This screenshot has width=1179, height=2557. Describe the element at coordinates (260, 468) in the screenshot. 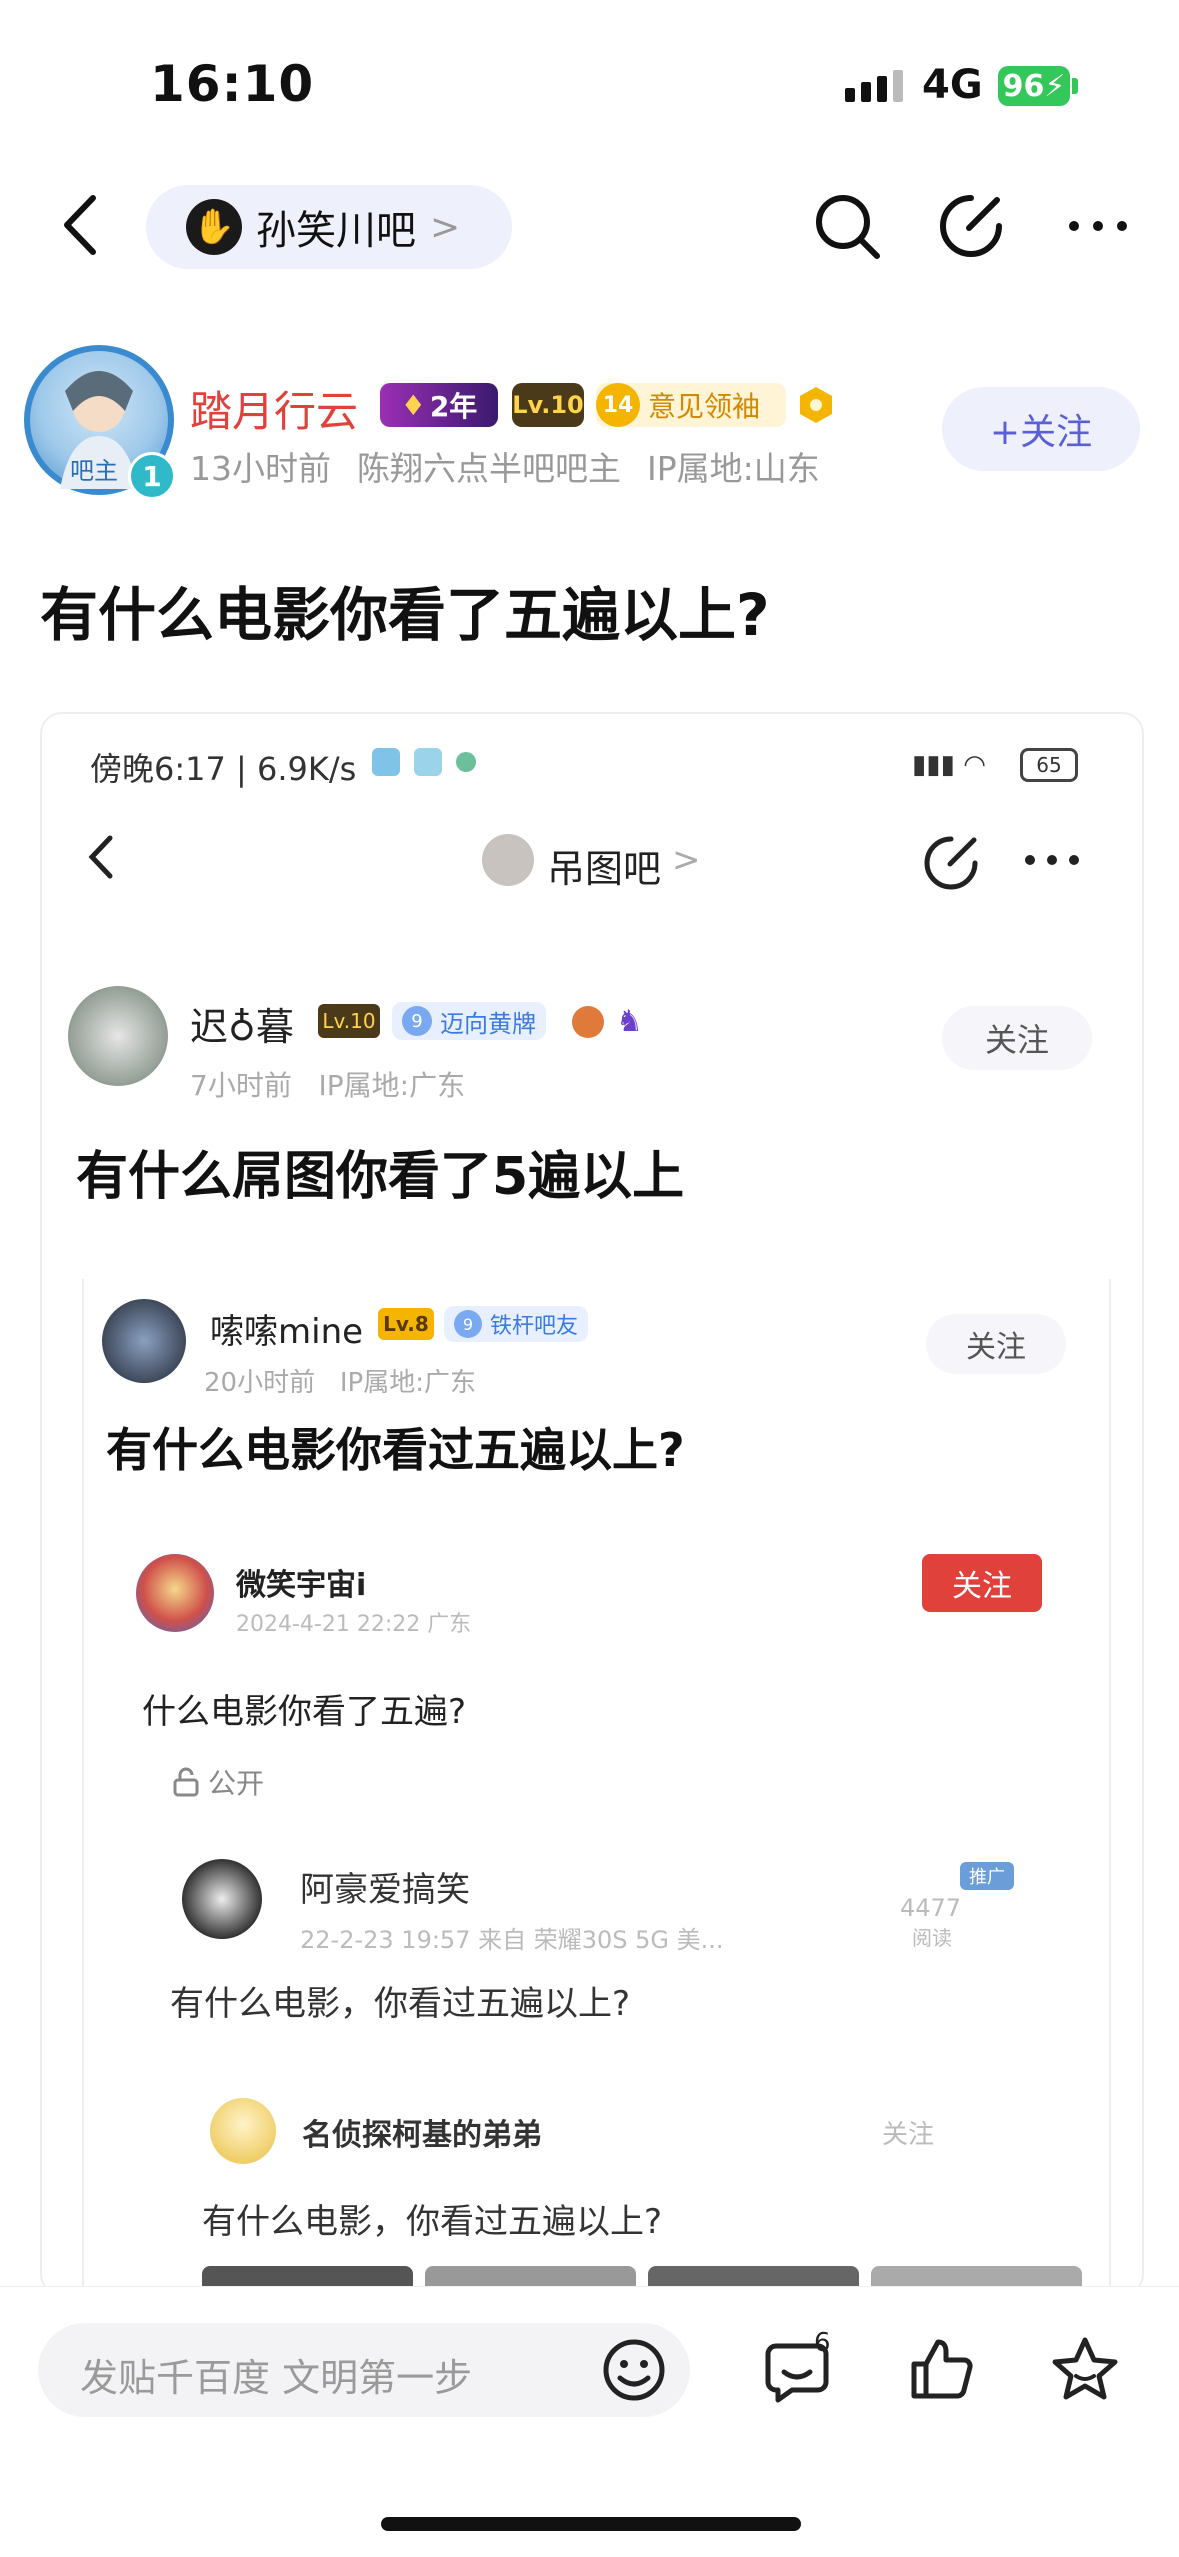

I see `post-time: 13小时前` at that location.